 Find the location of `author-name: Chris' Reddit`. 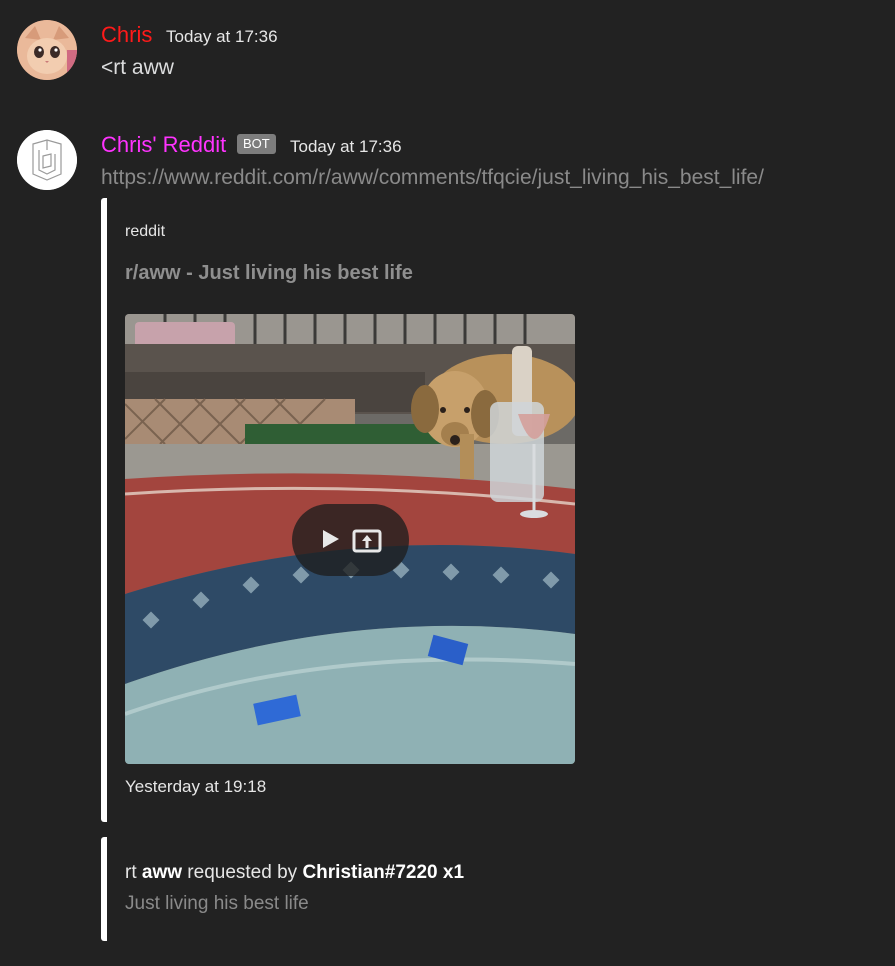

author-name: Chris' Reddit is located at coordinates (163, 145).